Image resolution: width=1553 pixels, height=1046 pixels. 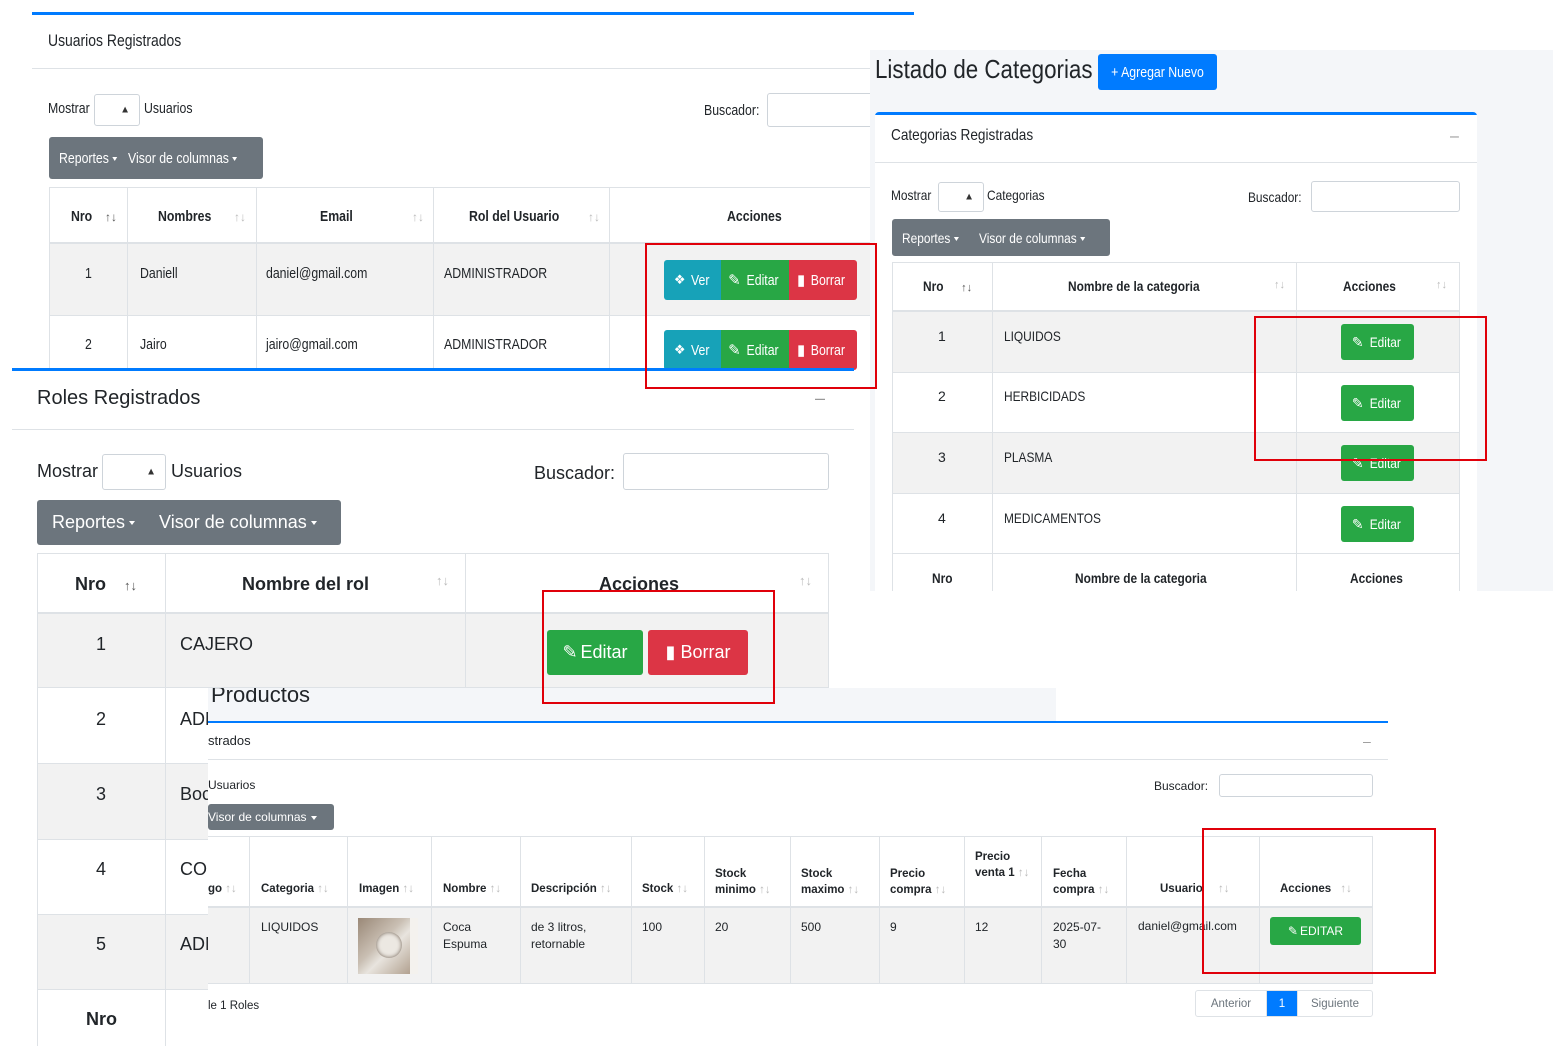 What do you see at coordinates (571, 889) in the screenshot?
I see `header-descripcion: Descripción ↑↓` at bounding box center [571, 889].